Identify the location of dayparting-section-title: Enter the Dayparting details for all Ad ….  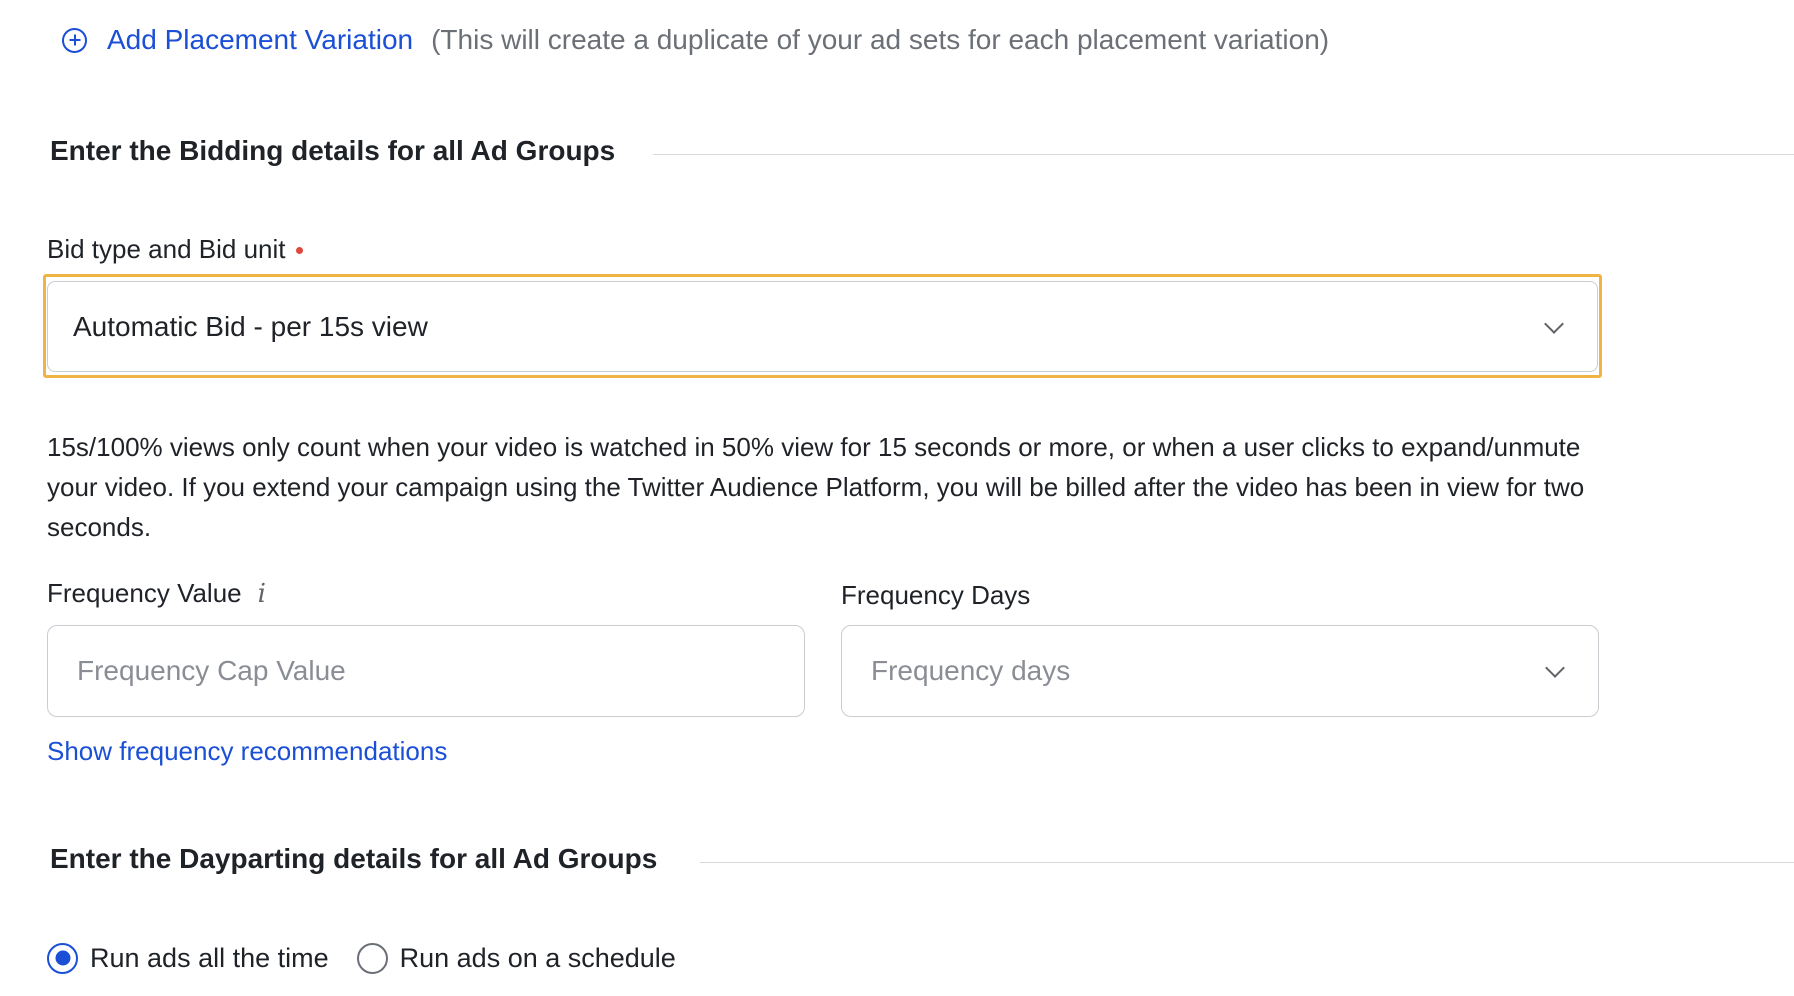
(354, 858).